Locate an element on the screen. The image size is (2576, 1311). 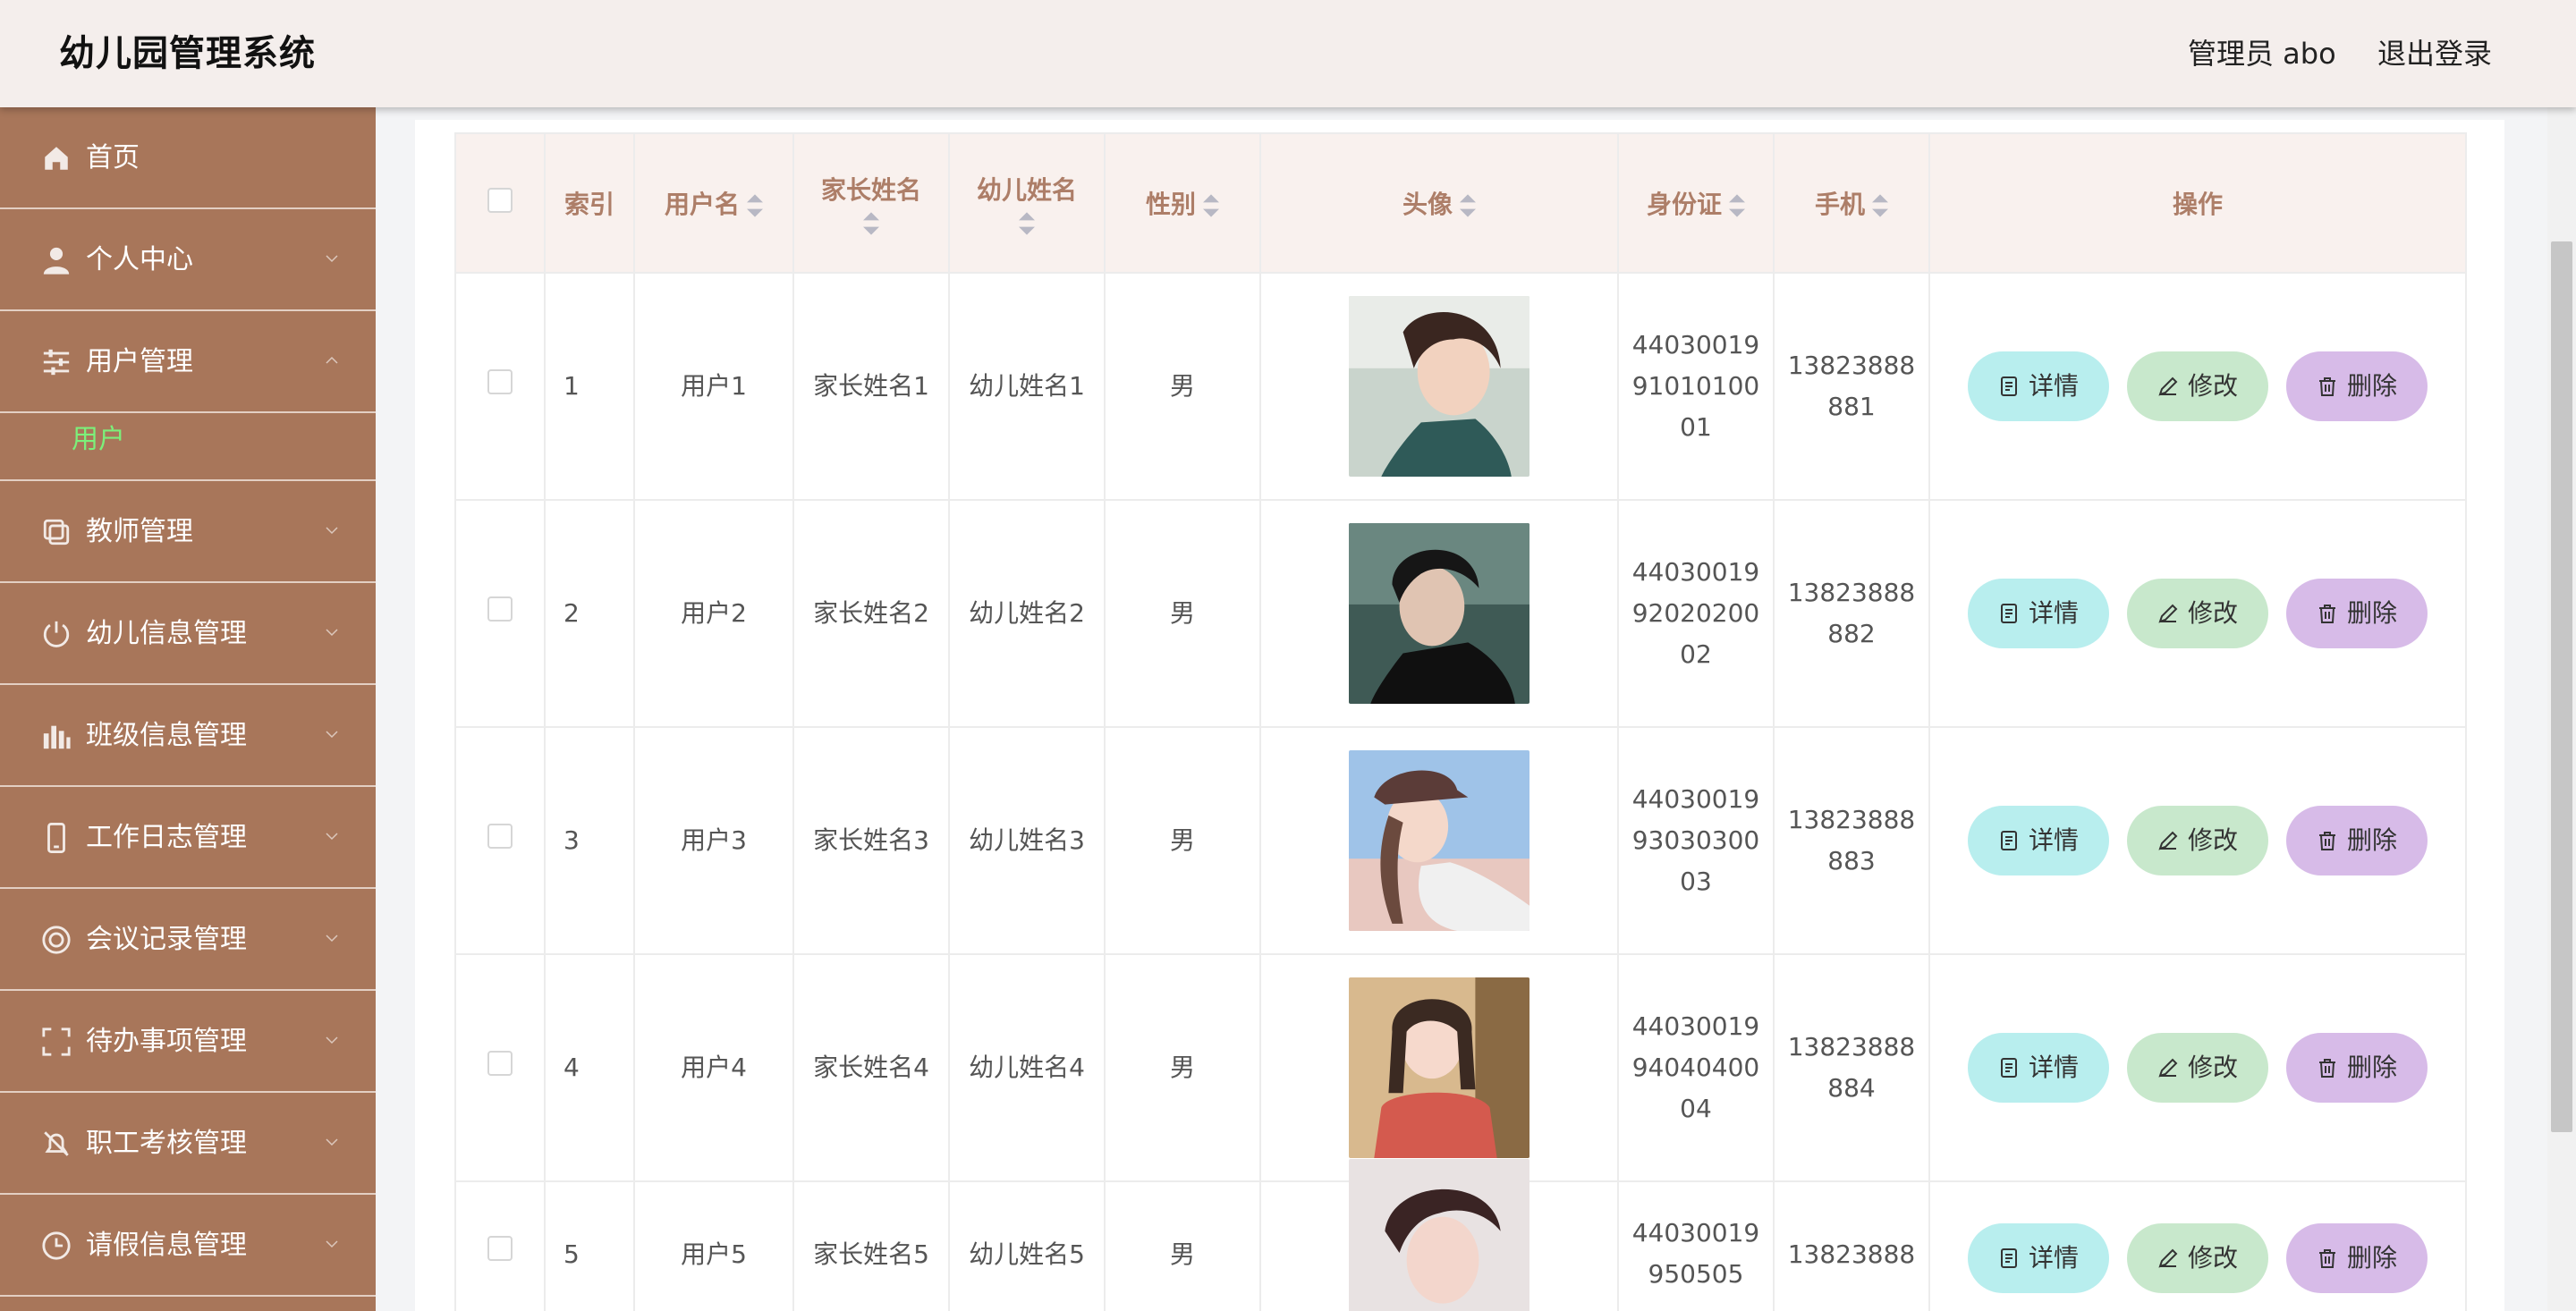
sidebar-item-class-info: 班级信息管理 is located at coordinates (188, 736).